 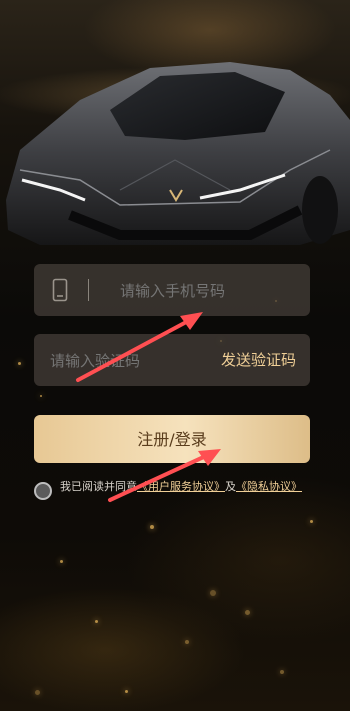 What do you see at coordinates (98, 486) in the screenshot?
I see `agreement-prefix: 我已阅读并同意` at bounding box center [98, 486].